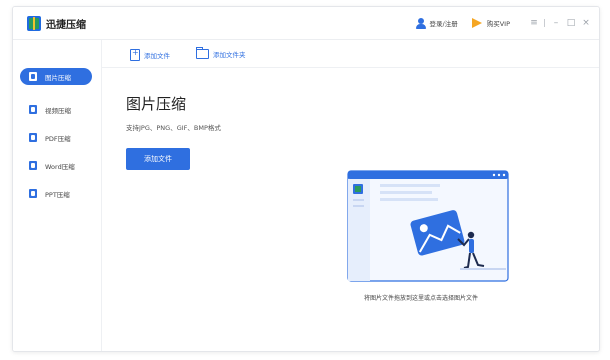 This screenshot has height=360, width=610. I want to click on minimize-icon: –, so click(556, 23).